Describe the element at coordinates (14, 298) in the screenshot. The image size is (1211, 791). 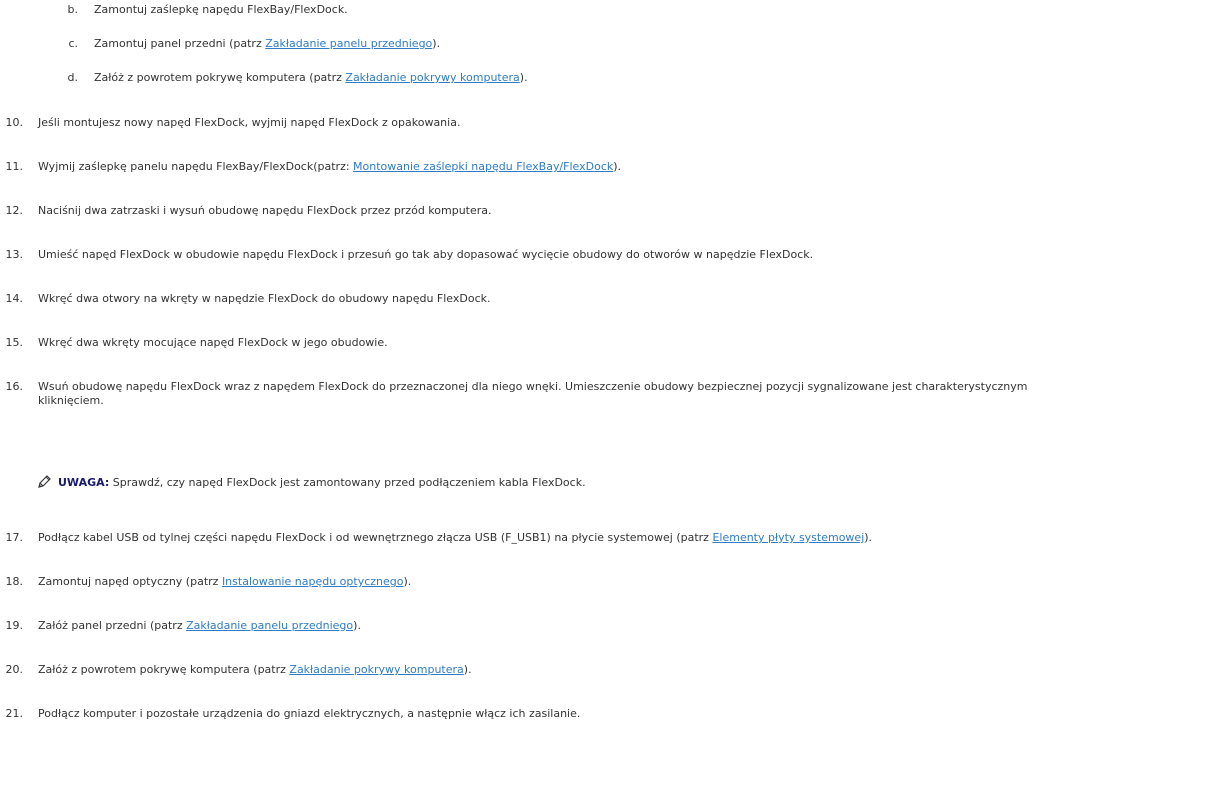
I see `step-number: 14.` at that location.